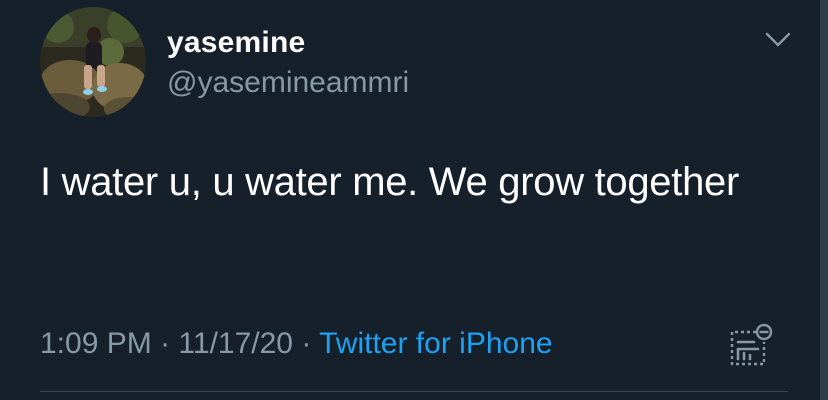  I want to click on chevron-down-icon, so click(778, 40).